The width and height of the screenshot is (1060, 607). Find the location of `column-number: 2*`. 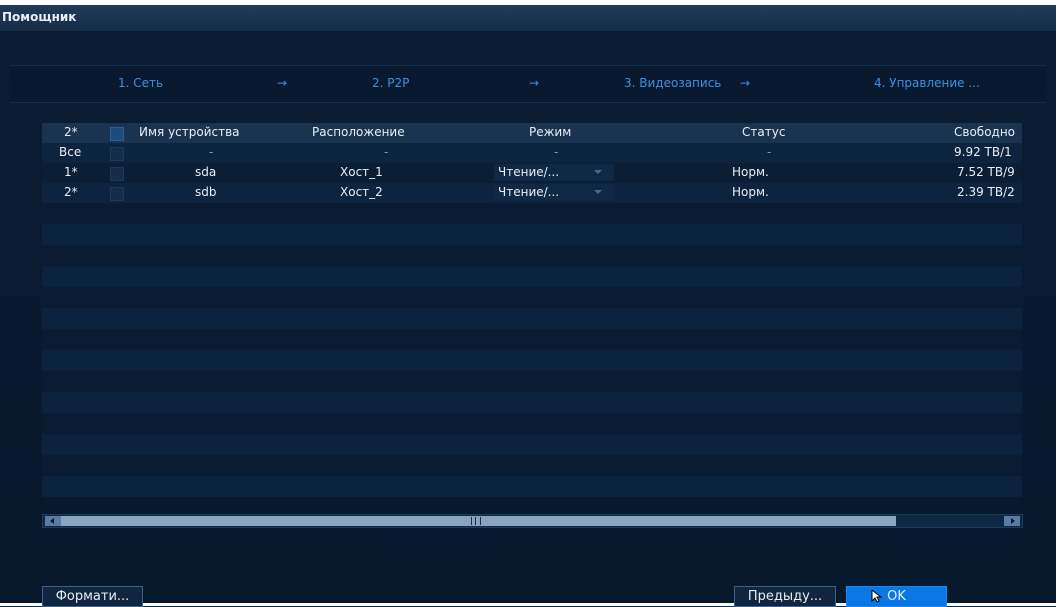

column-number: 2* is located at coordinates (71, 132).